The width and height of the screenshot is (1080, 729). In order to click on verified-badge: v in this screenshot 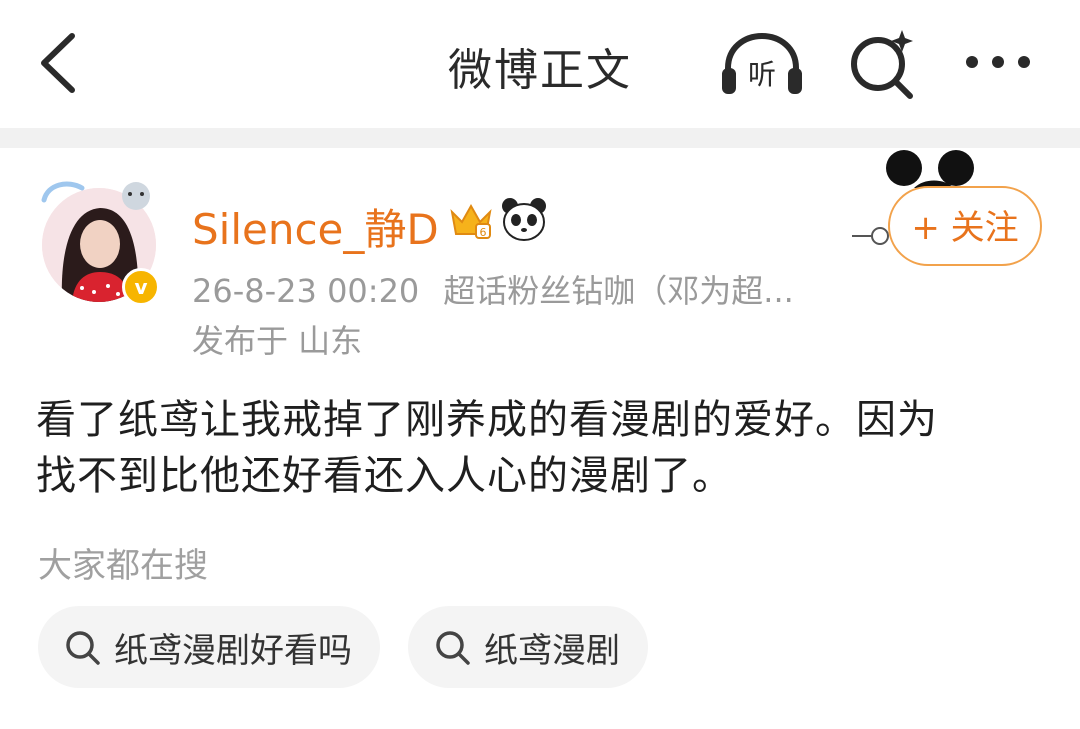, I will do `click(141, 287)`.